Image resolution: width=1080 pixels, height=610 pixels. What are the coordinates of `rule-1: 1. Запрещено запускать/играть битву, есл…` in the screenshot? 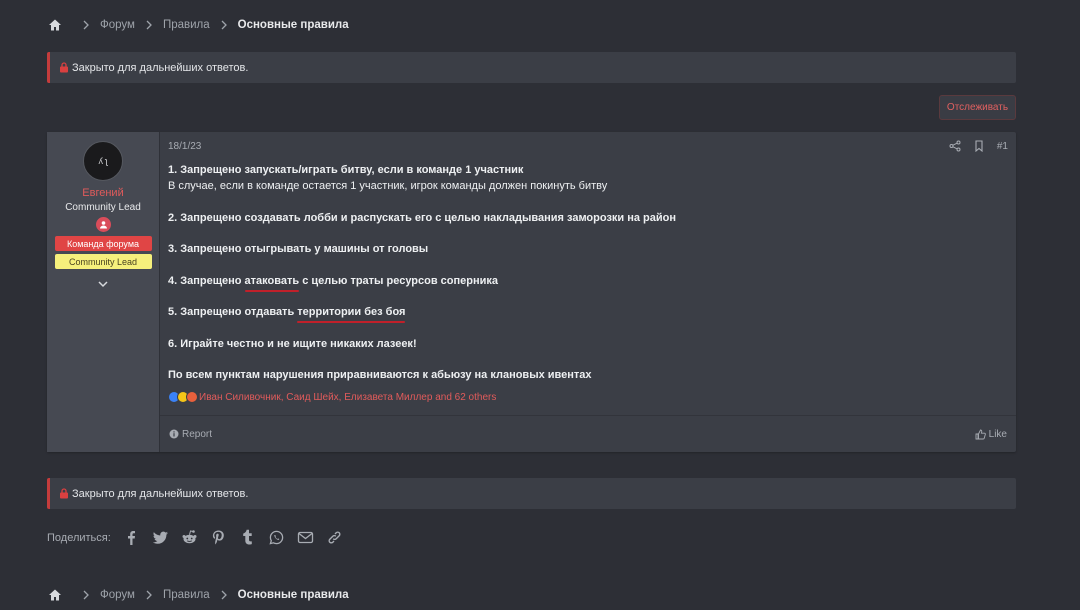 It's located at (346, 170).